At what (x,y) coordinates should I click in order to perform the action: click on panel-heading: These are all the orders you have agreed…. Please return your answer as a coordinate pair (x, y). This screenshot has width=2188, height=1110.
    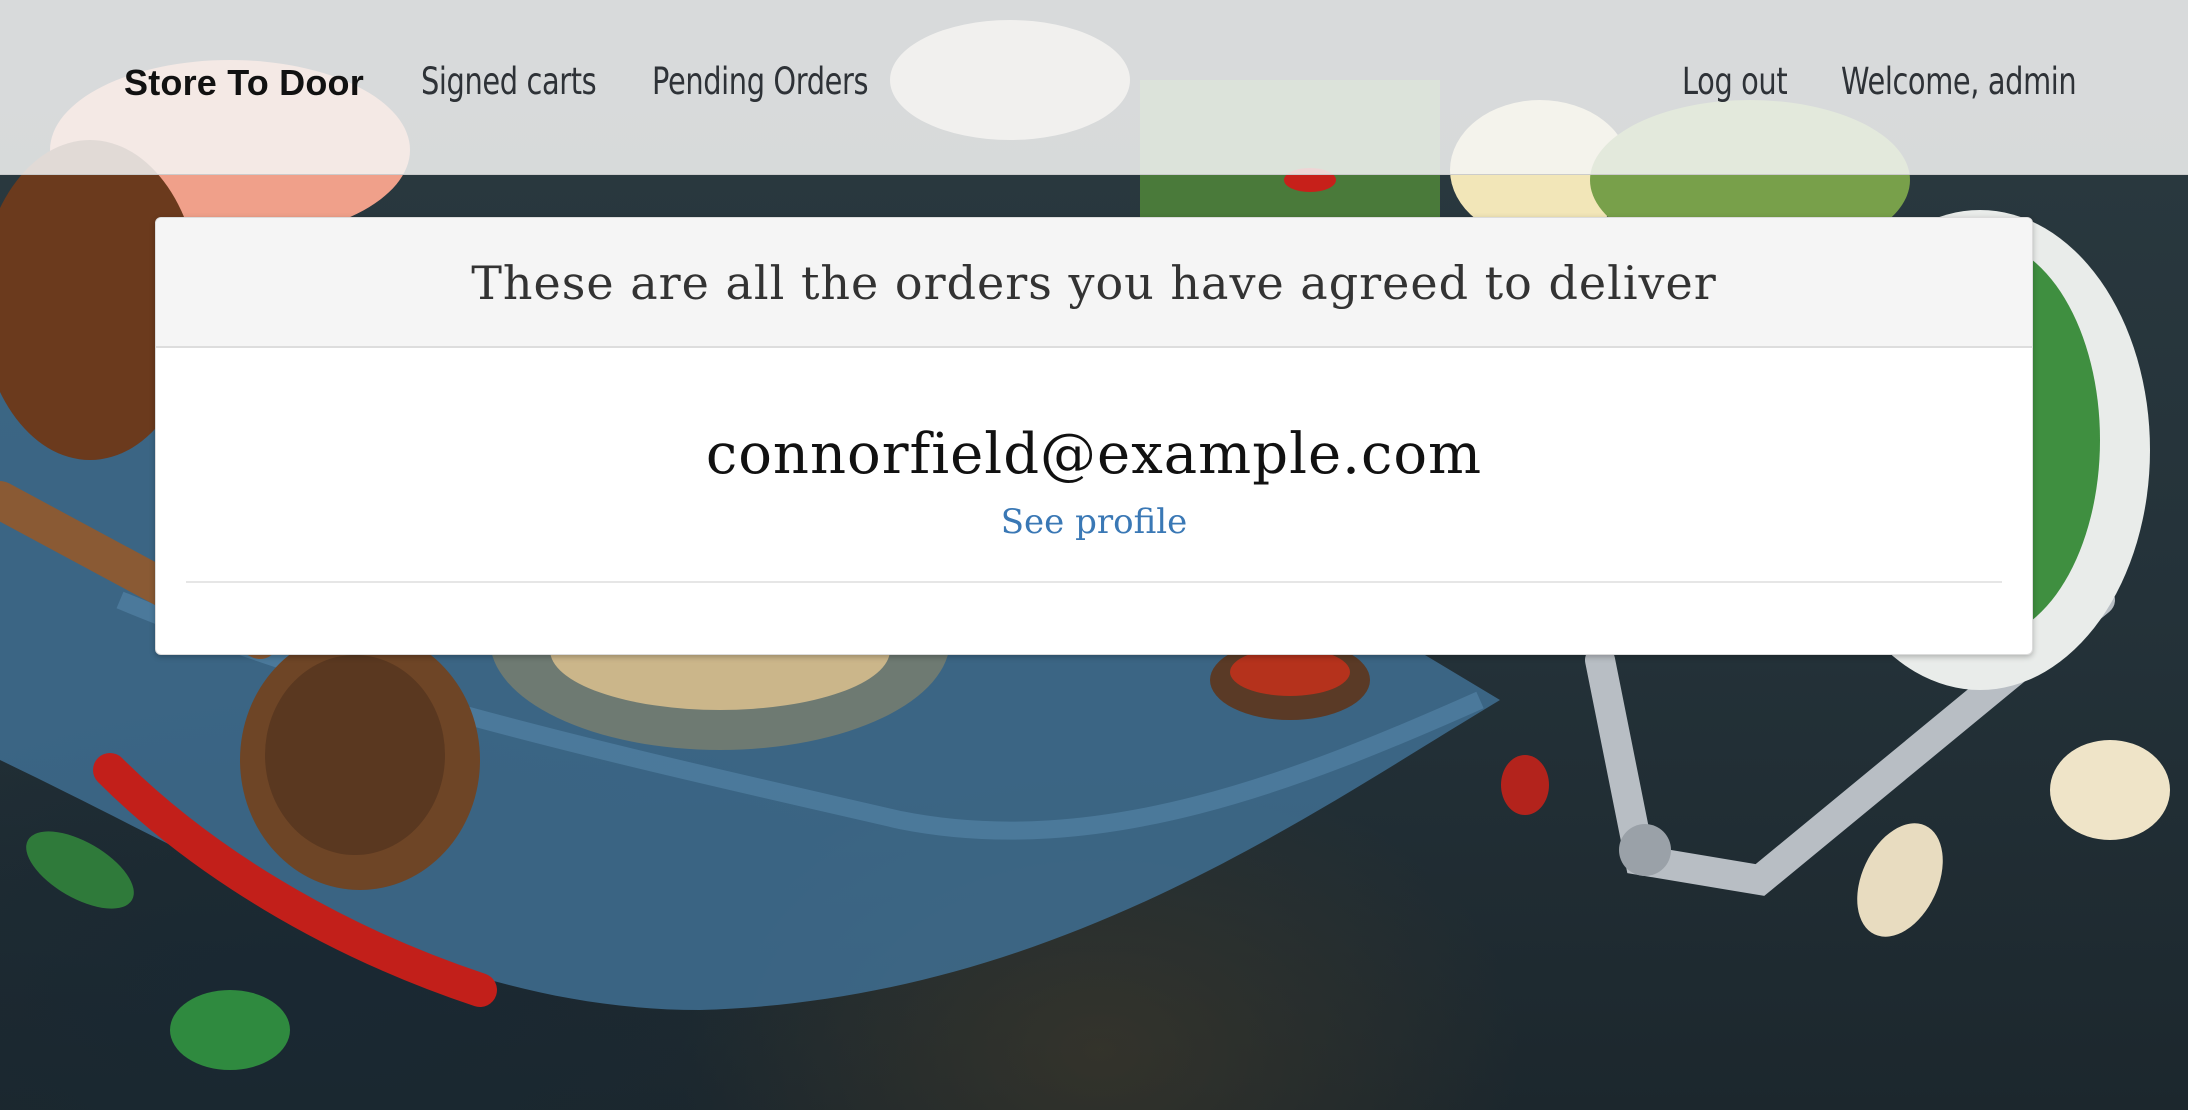
    Looking at the image, I should click on (1094, 283).